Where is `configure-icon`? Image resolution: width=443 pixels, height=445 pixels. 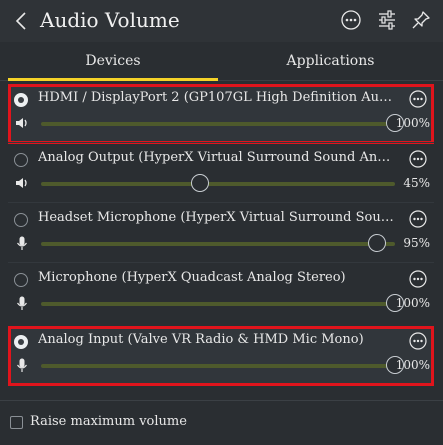
configure-icon is located at coordinates (387, 20).